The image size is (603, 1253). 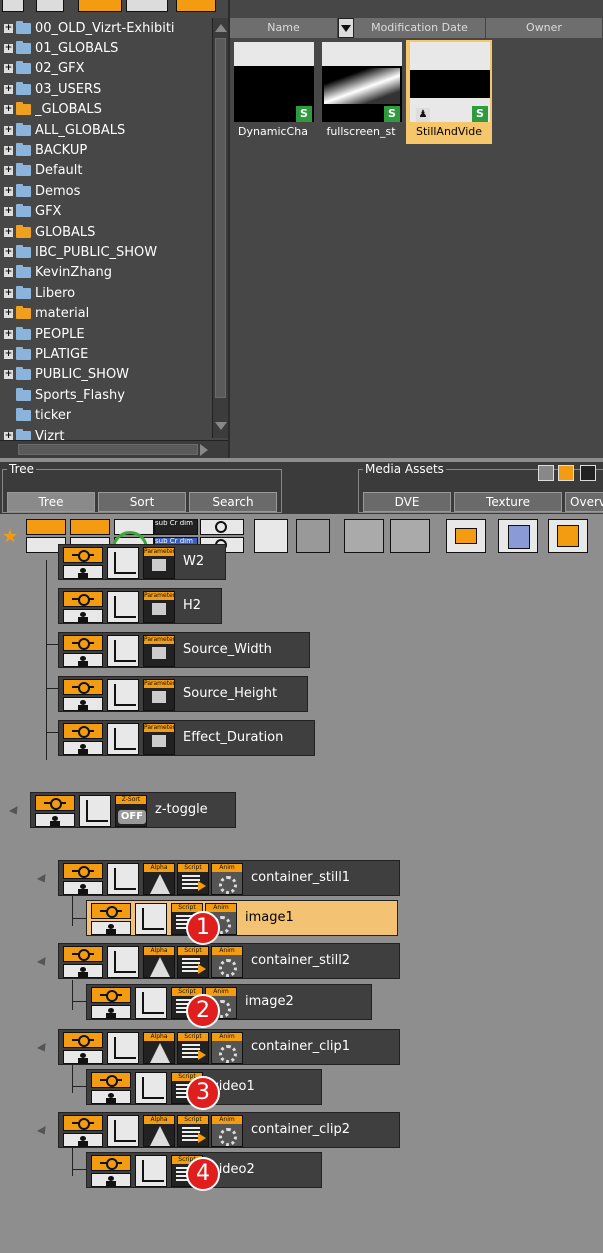 What do you see at coordinates (566, 473) in the screenshot?
I see `list-view-icon` at bounding box center [566, 473].